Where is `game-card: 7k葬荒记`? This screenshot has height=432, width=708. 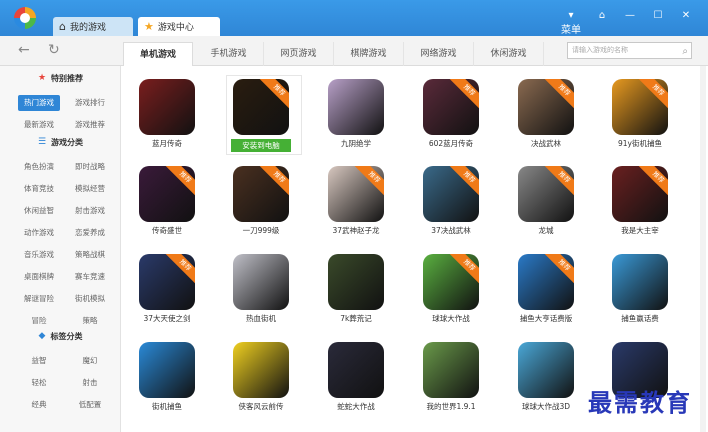
game-card: 7k葬荒记 is located at coordinates (356, 289).